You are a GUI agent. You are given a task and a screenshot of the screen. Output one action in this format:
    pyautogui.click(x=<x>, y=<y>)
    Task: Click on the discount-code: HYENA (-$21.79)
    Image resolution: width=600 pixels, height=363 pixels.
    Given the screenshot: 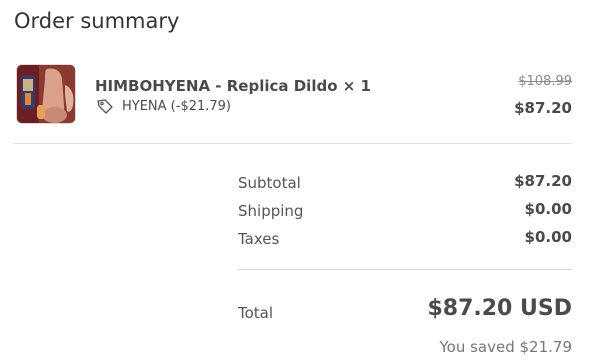 What is the action you would take?
    pyautogui.click(x=163, y=106)
    